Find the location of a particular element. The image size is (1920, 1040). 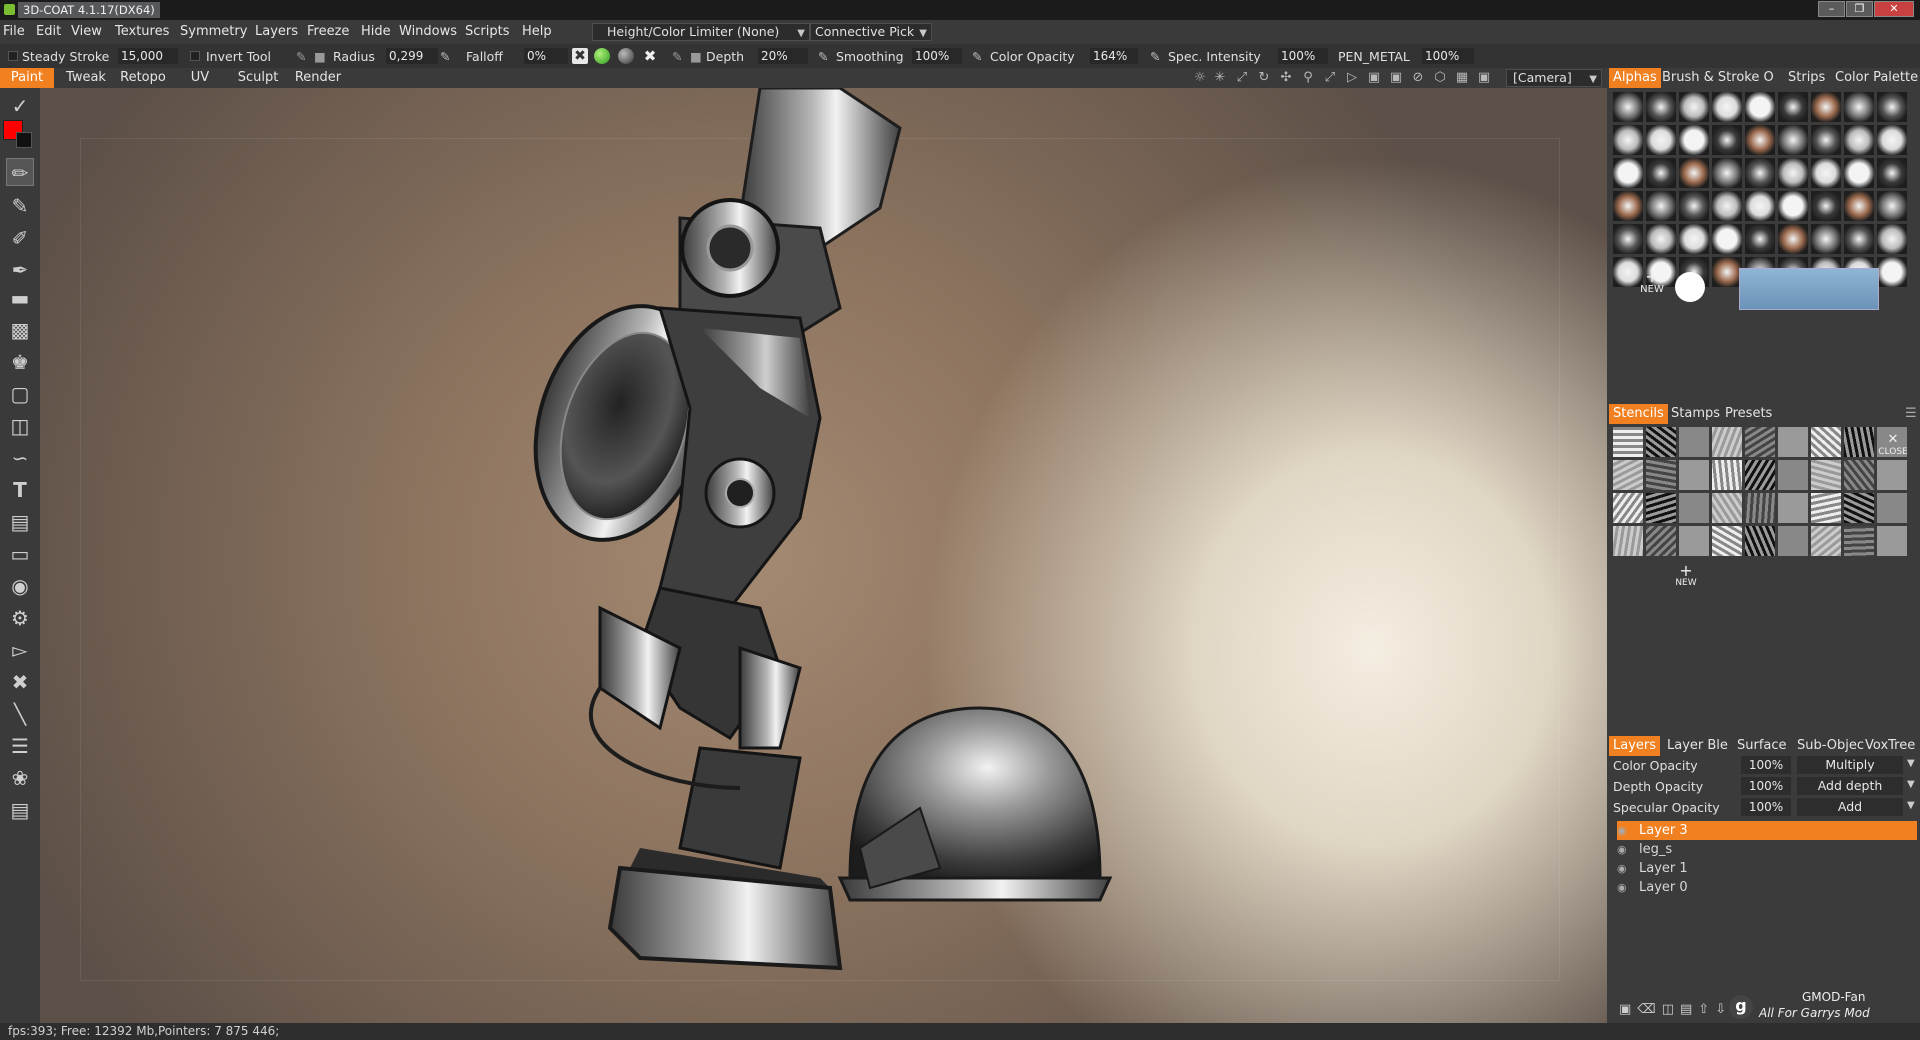

minimize-button: – is located at coordinates (1831, 9).